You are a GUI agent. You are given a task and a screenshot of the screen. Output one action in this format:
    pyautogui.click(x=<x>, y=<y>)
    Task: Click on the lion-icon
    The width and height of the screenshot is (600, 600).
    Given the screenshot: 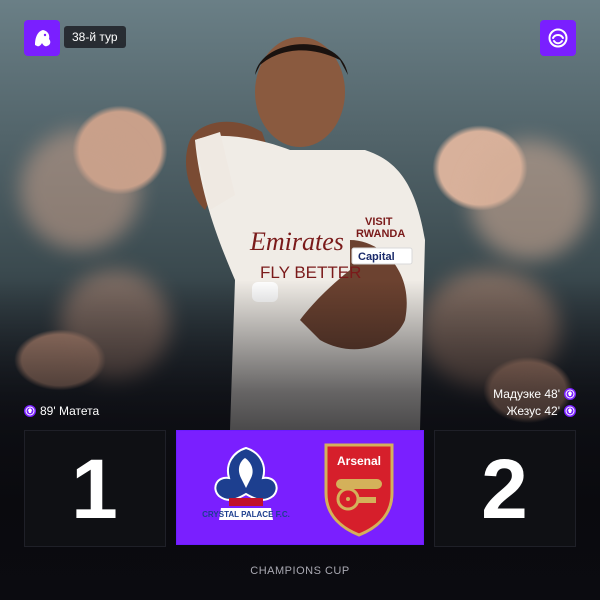 What is the action you would take?
    pyautogui.click(x=43, y=38)
    